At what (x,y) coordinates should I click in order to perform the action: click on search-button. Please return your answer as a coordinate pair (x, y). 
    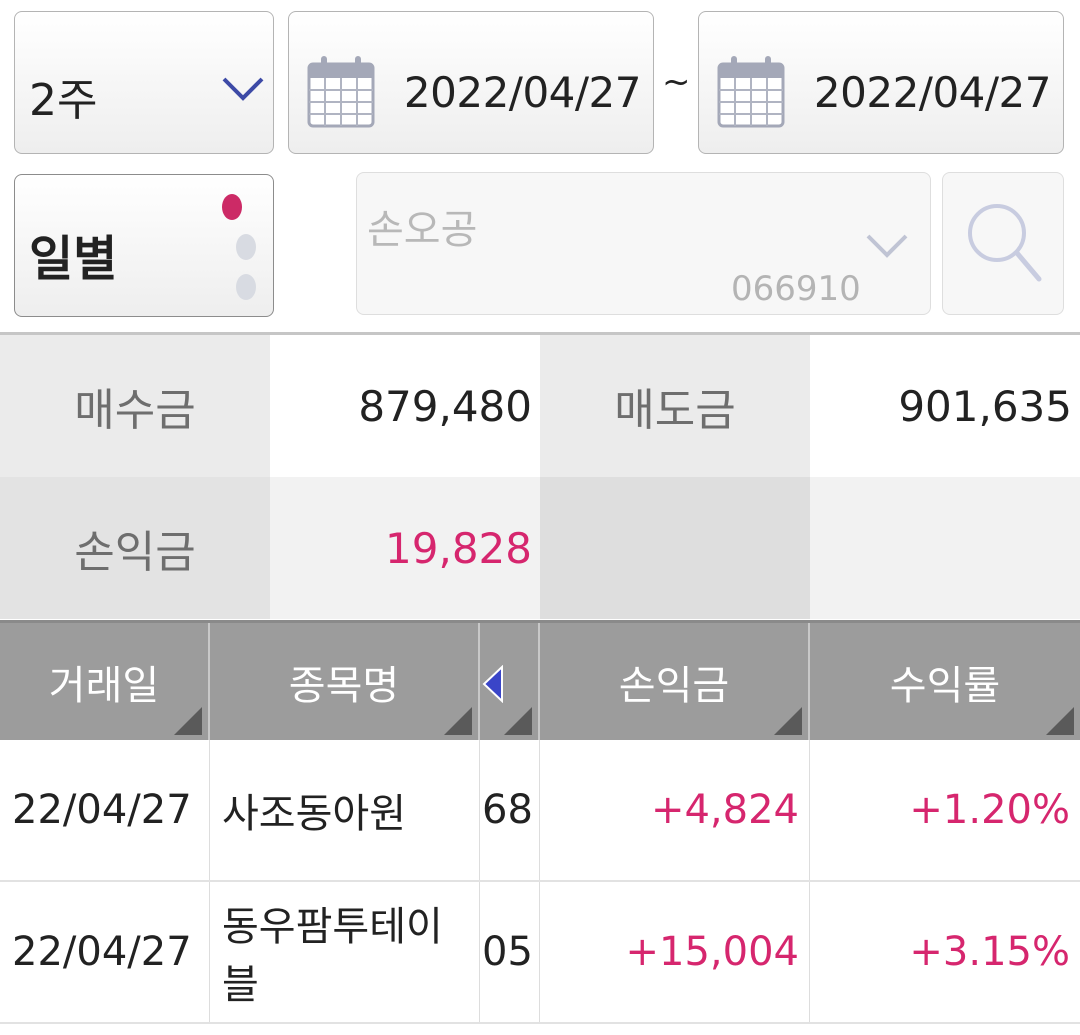
    Looking at the image, I should click on (1003, 243).